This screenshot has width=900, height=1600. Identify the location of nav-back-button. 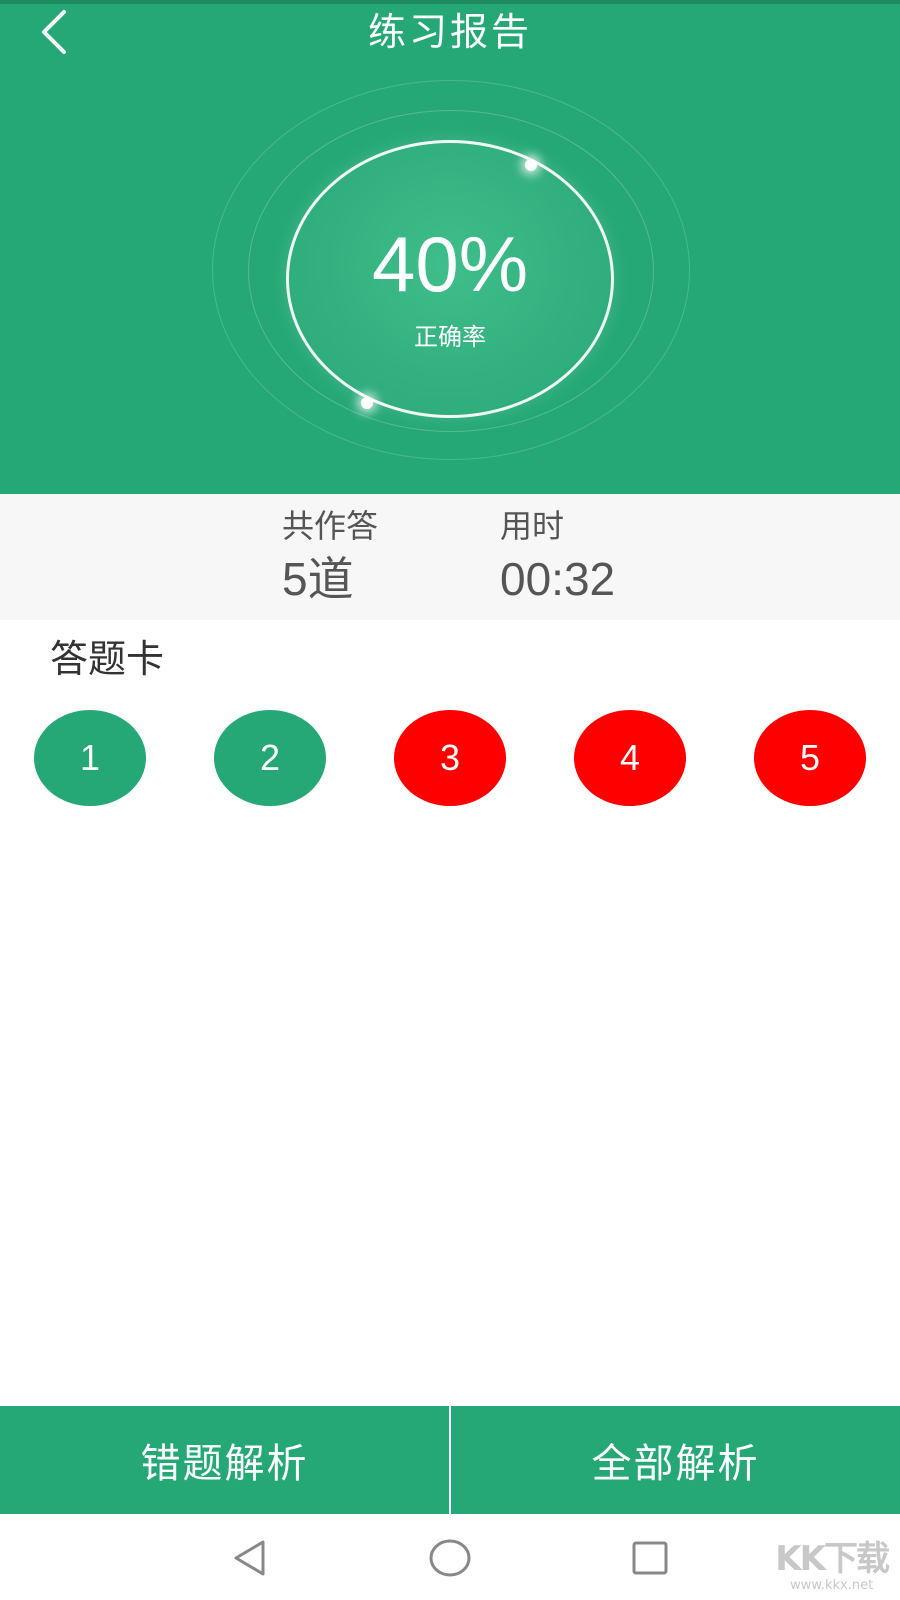
(250, 1558).